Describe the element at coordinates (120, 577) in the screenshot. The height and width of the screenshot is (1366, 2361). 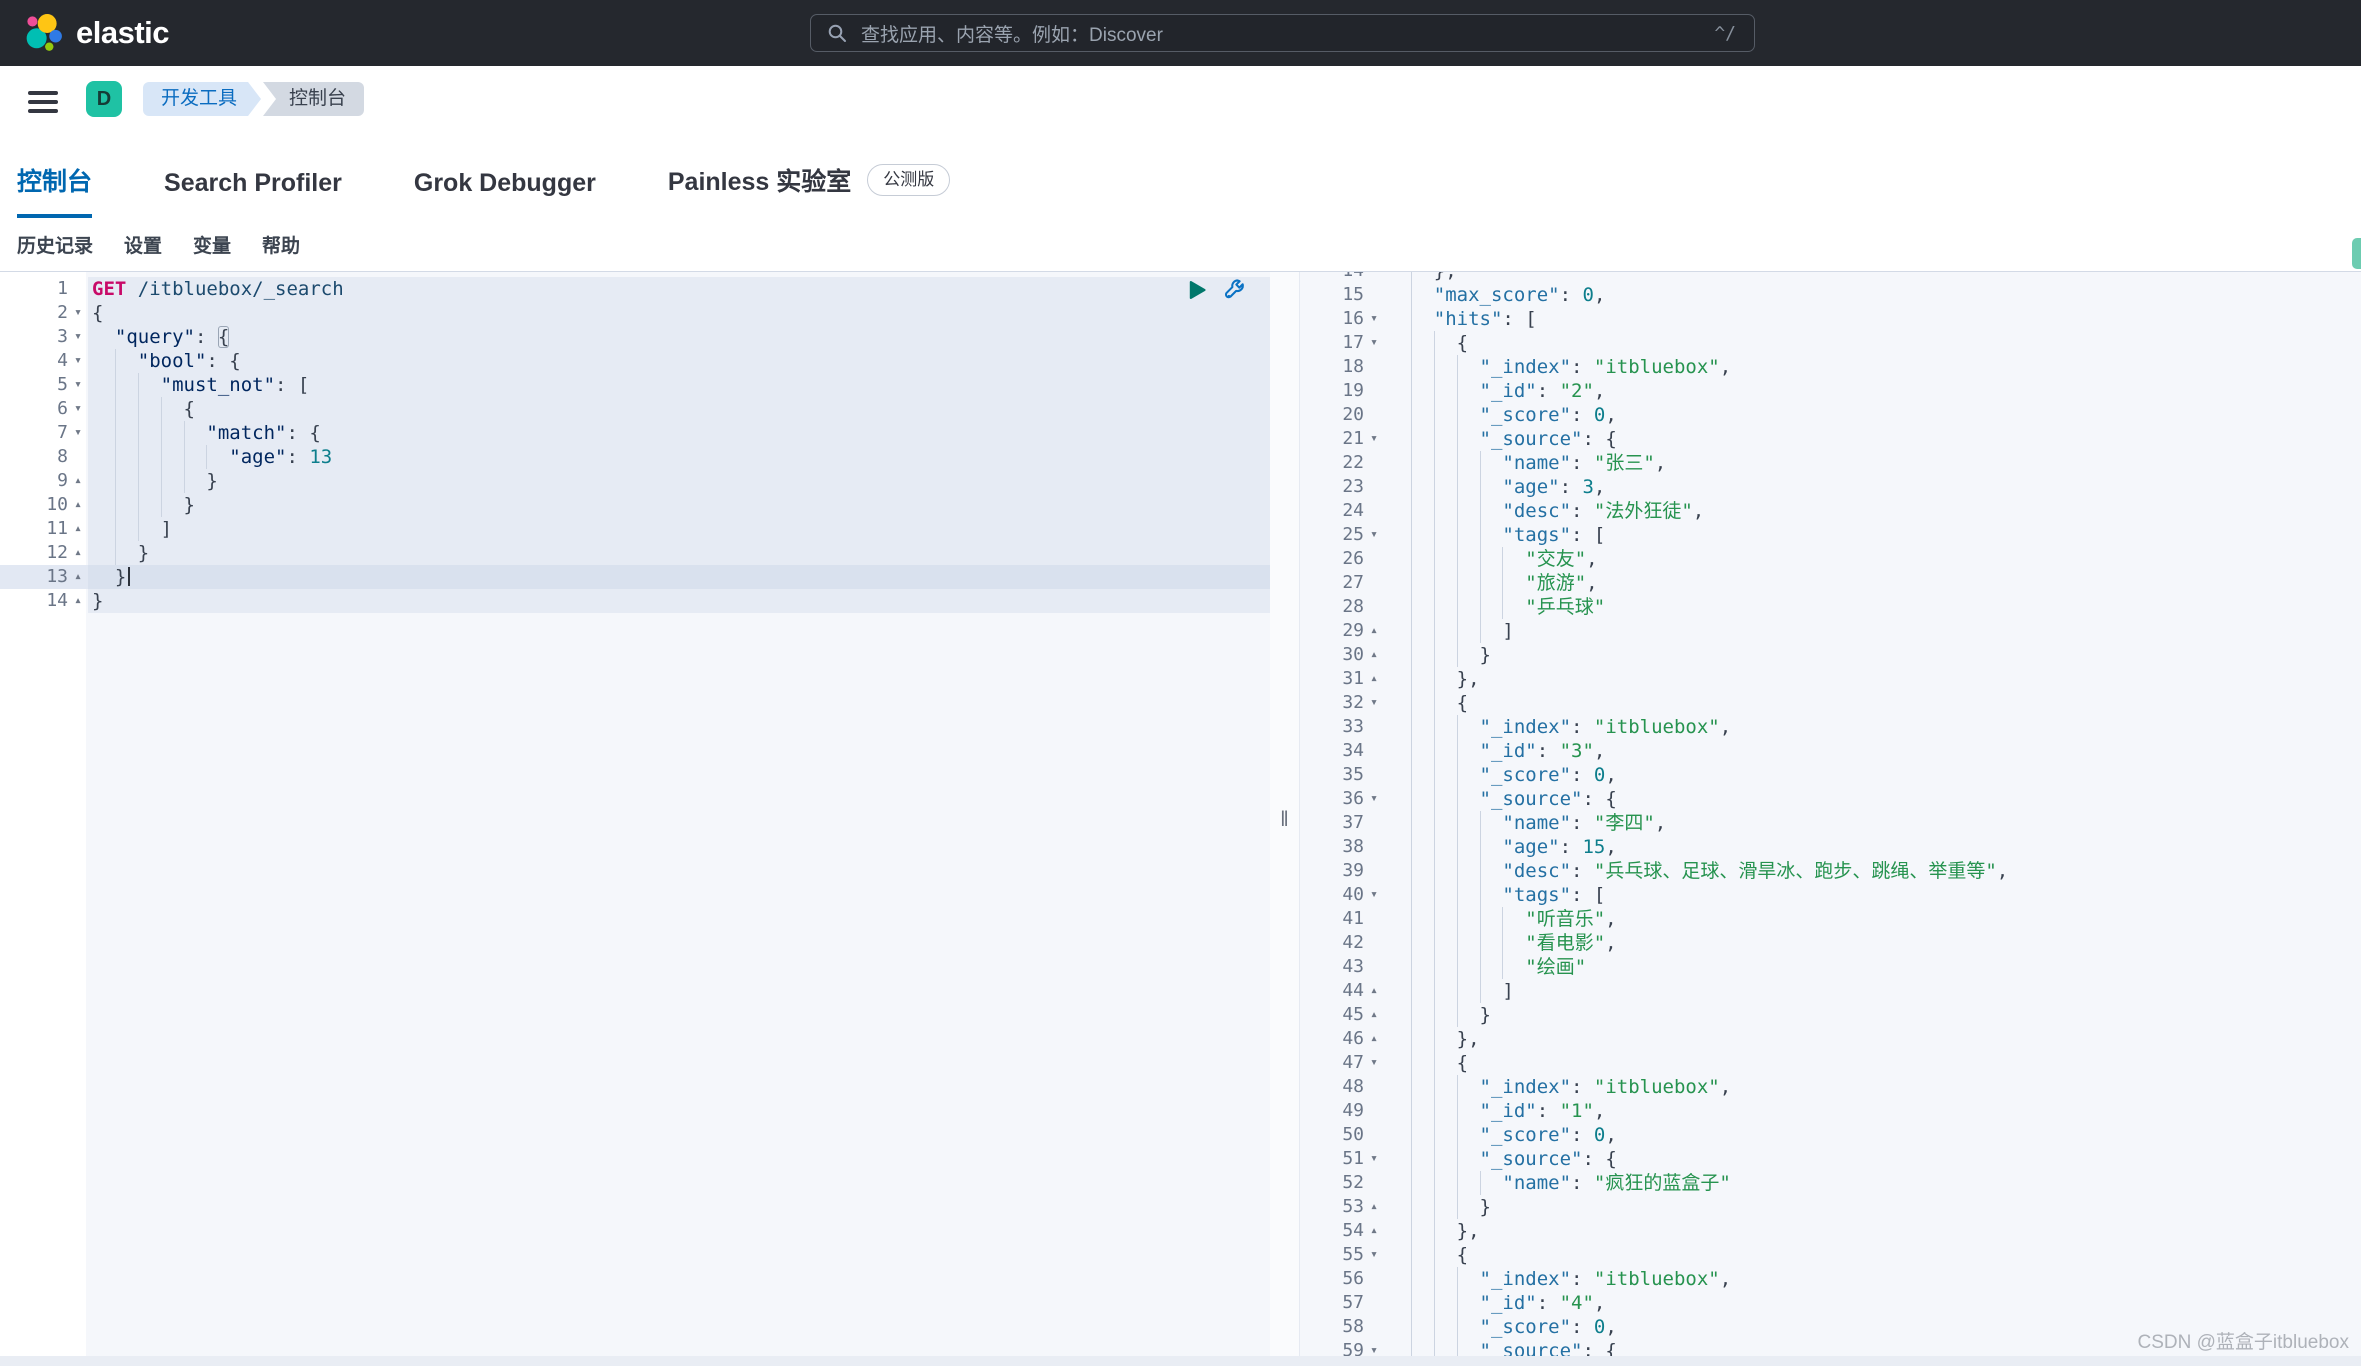
I see `token-p: }` at that location.